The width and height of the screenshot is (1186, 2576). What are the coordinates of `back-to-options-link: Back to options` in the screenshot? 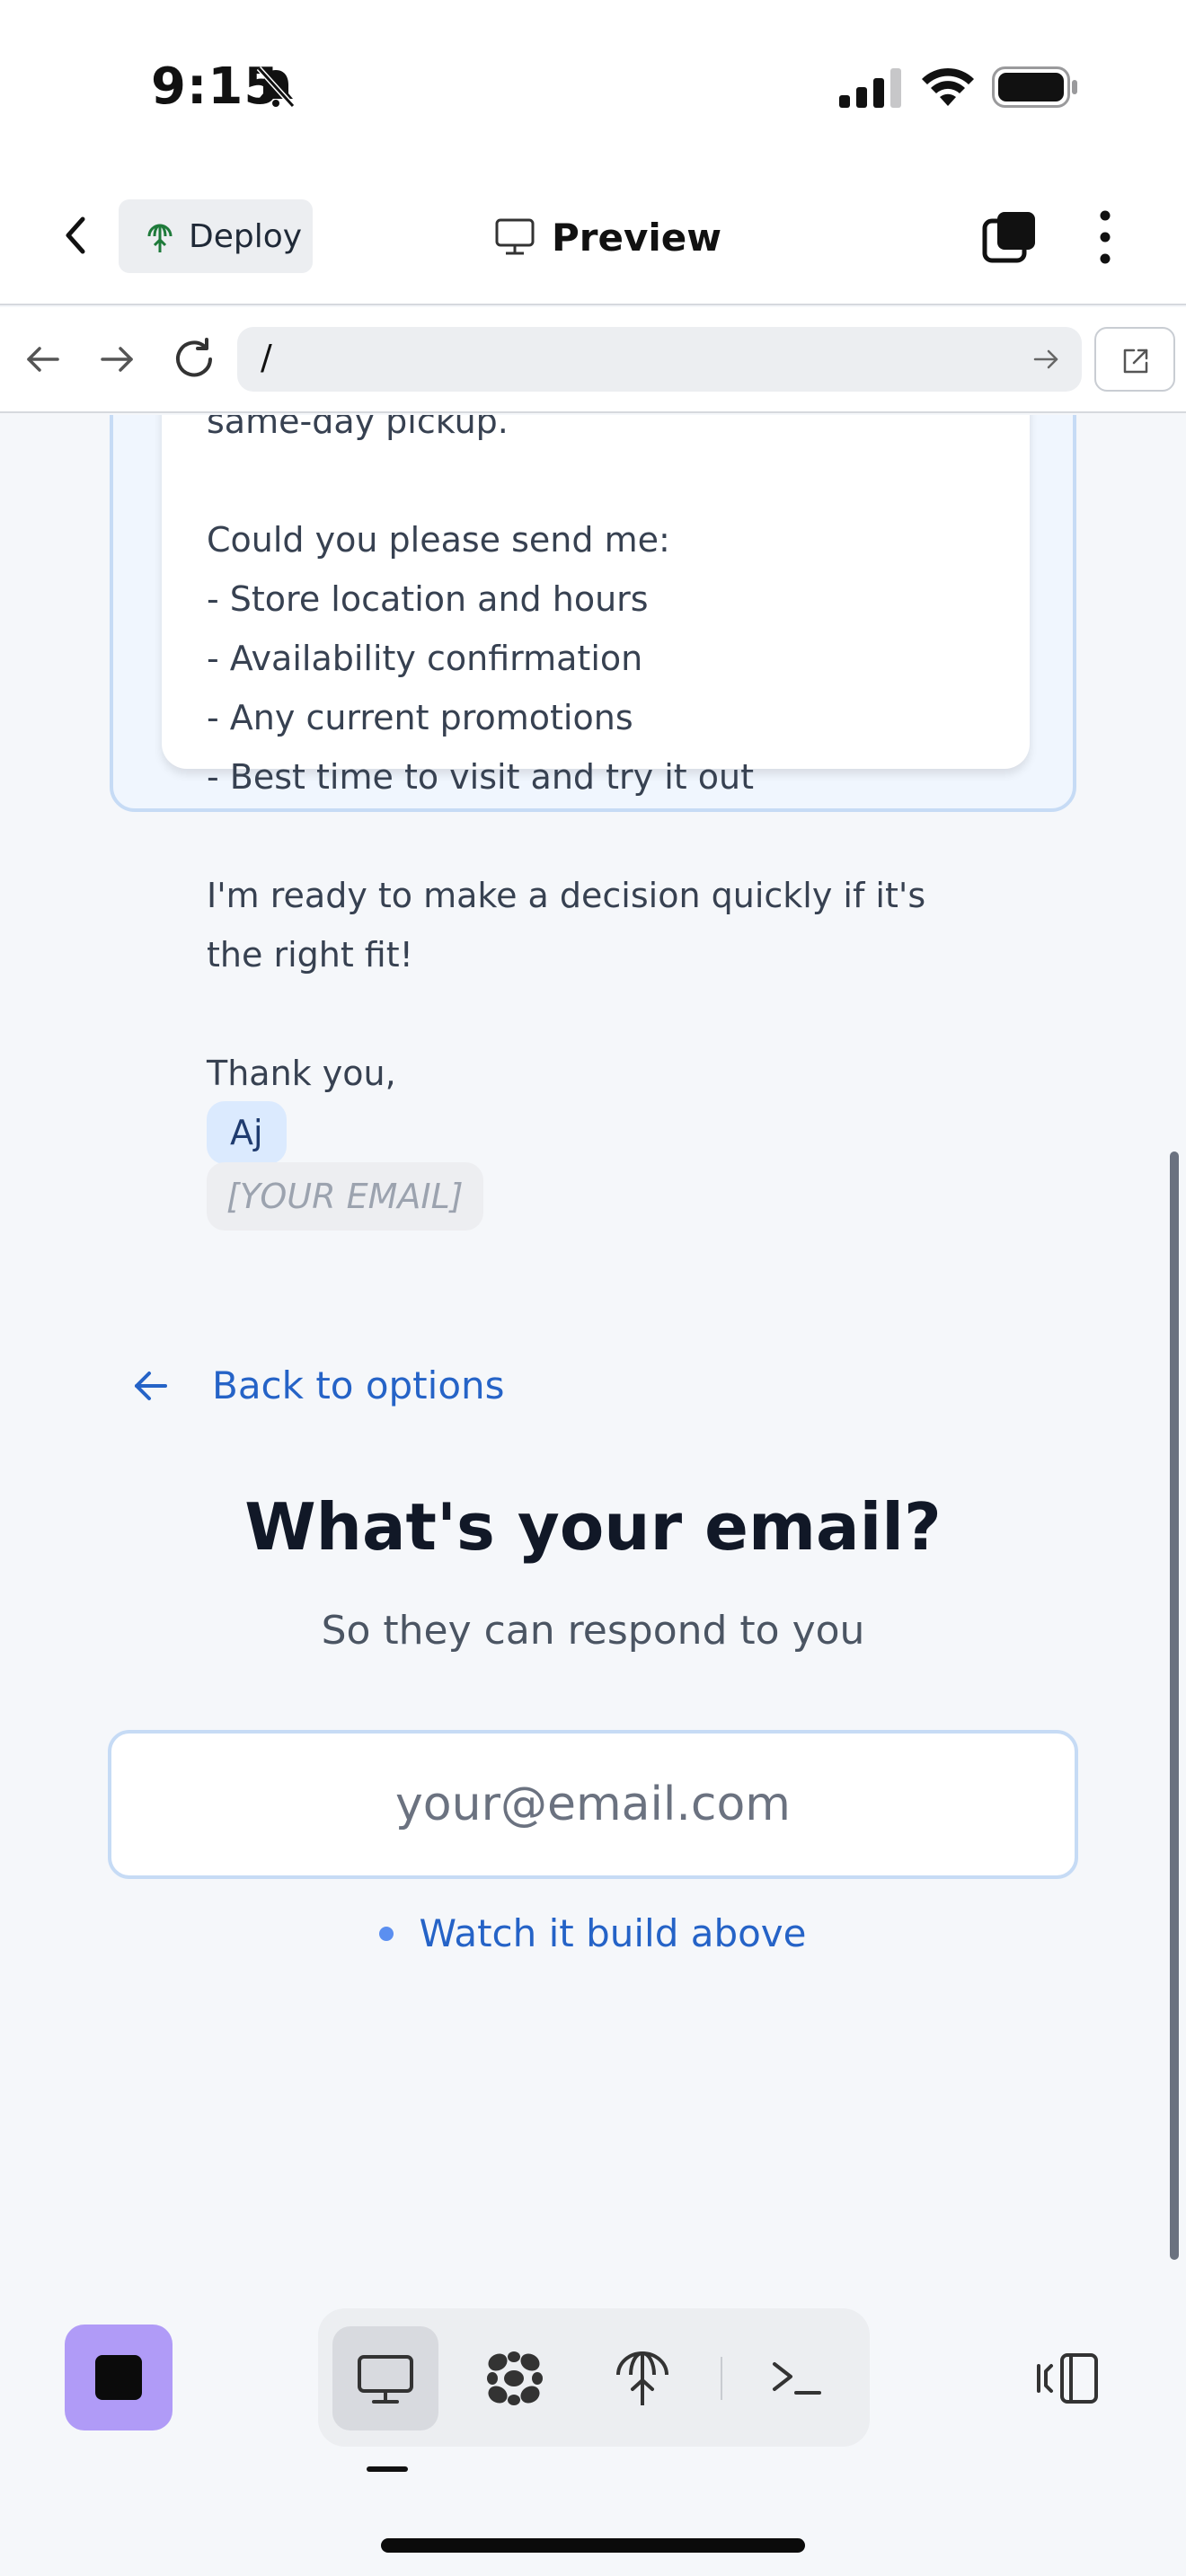 It's located at (318, 1385).